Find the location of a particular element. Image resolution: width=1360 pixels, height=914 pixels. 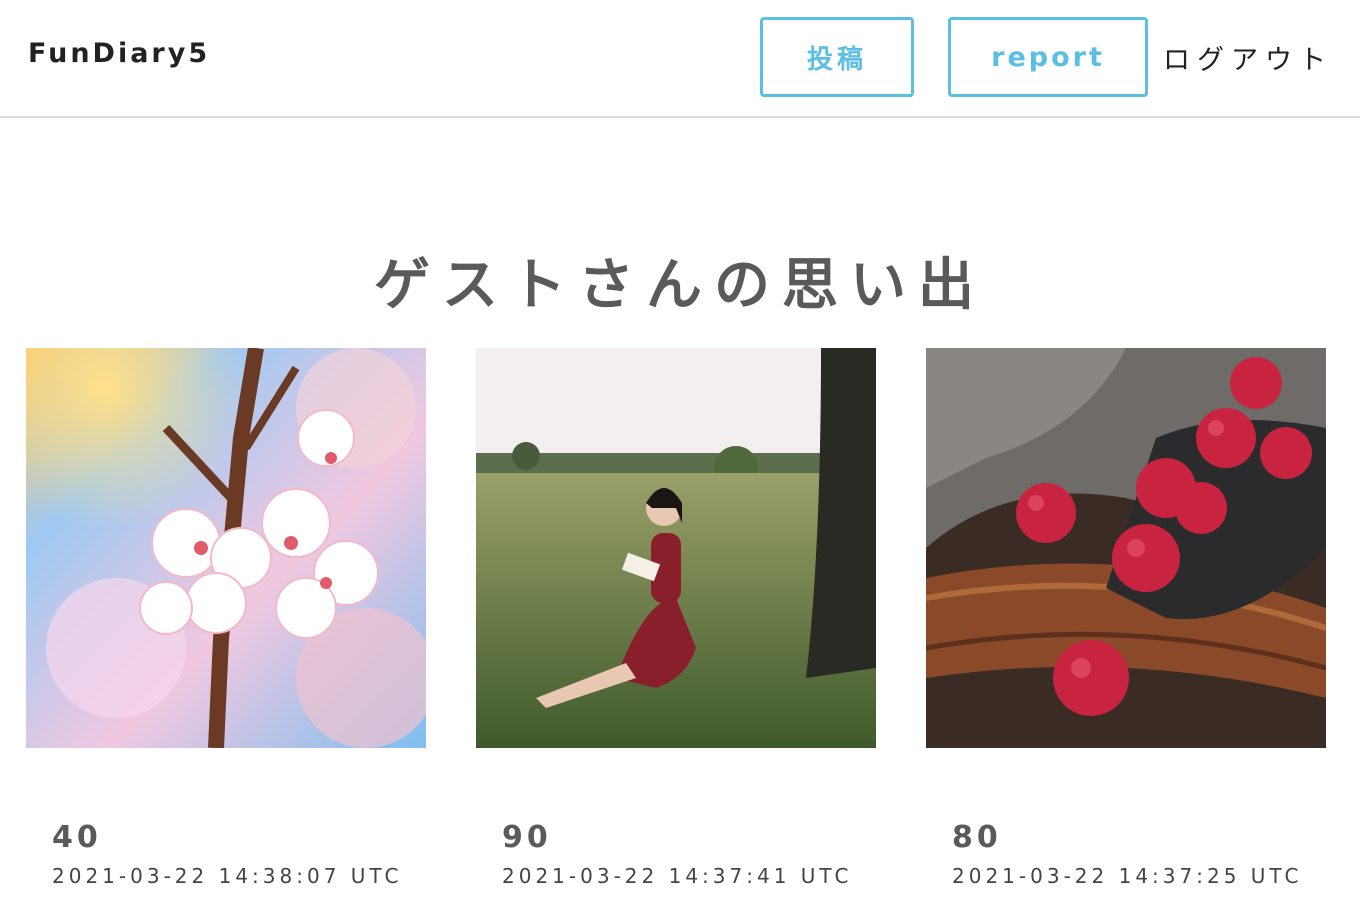

post-date: 2021-03-22 14:38:07 UTC is located at coordinates (227, 876).